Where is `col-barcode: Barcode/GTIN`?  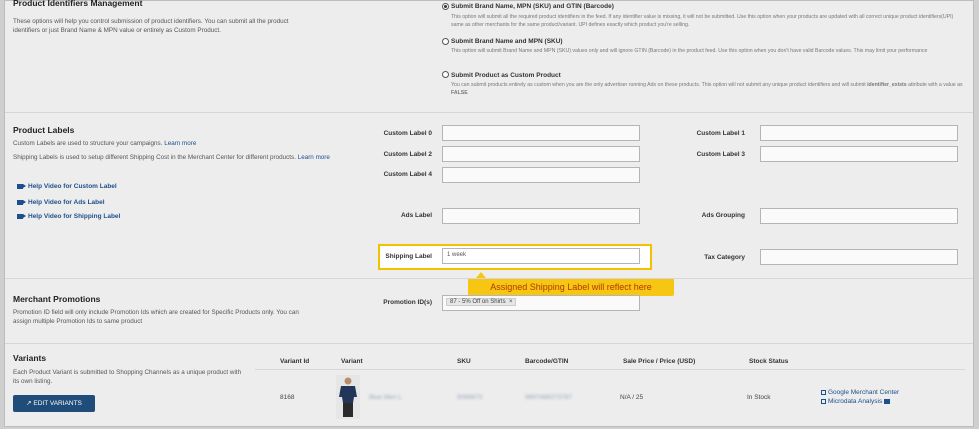
col-barcode: Barcode/GTIN is located at coordinates (547, 361).